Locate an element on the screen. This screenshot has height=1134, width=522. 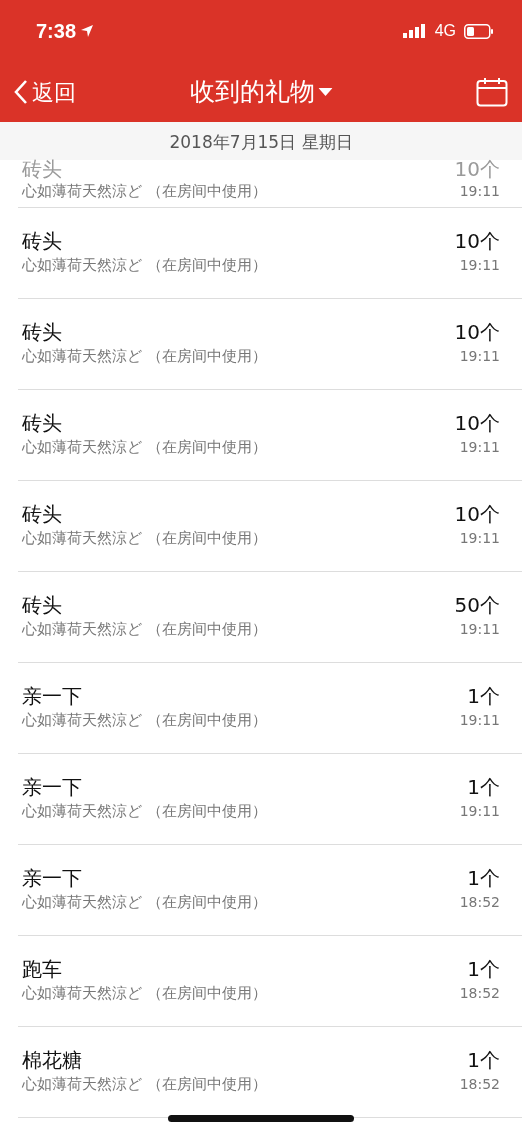
gift-count: 50个 is located at coordinates (477, 605).